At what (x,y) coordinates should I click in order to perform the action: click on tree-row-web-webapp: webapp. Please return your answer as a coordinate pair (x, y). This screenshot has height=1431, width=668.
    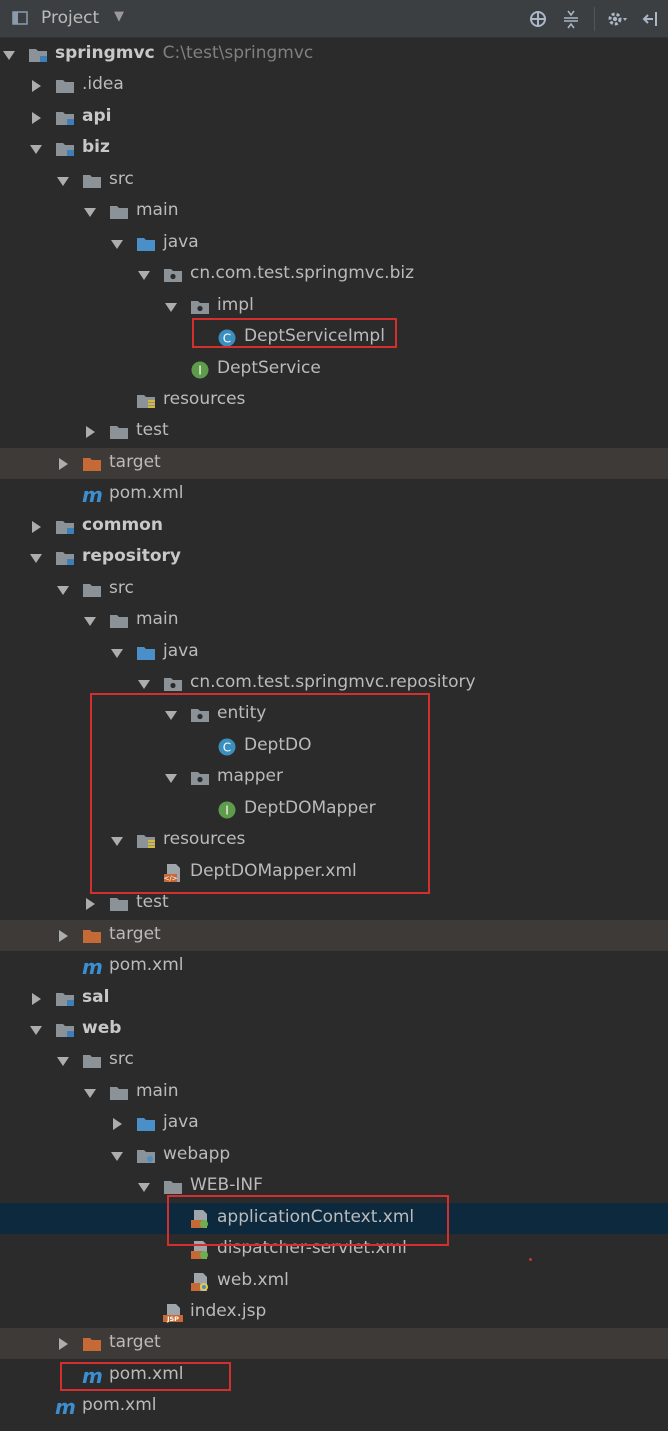
    Looking at the image, I should click on (334, 1155).